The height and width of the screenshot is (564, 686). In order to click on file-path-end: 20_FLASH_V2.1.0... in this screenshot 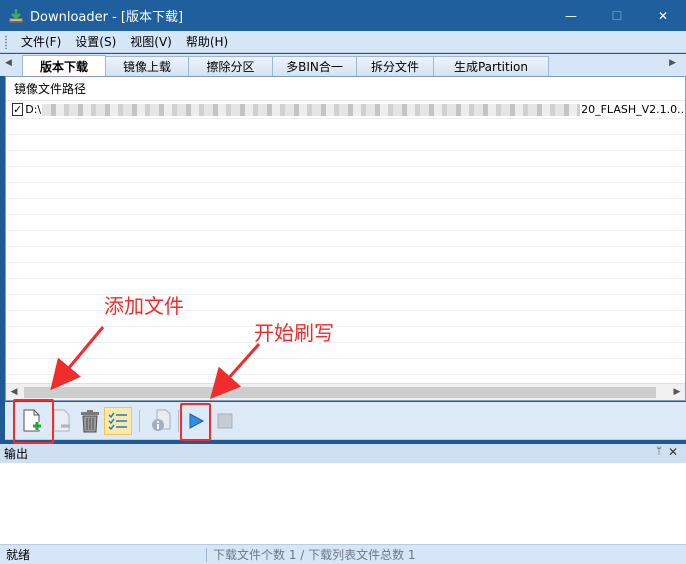, I will do `click(633, 109)`.